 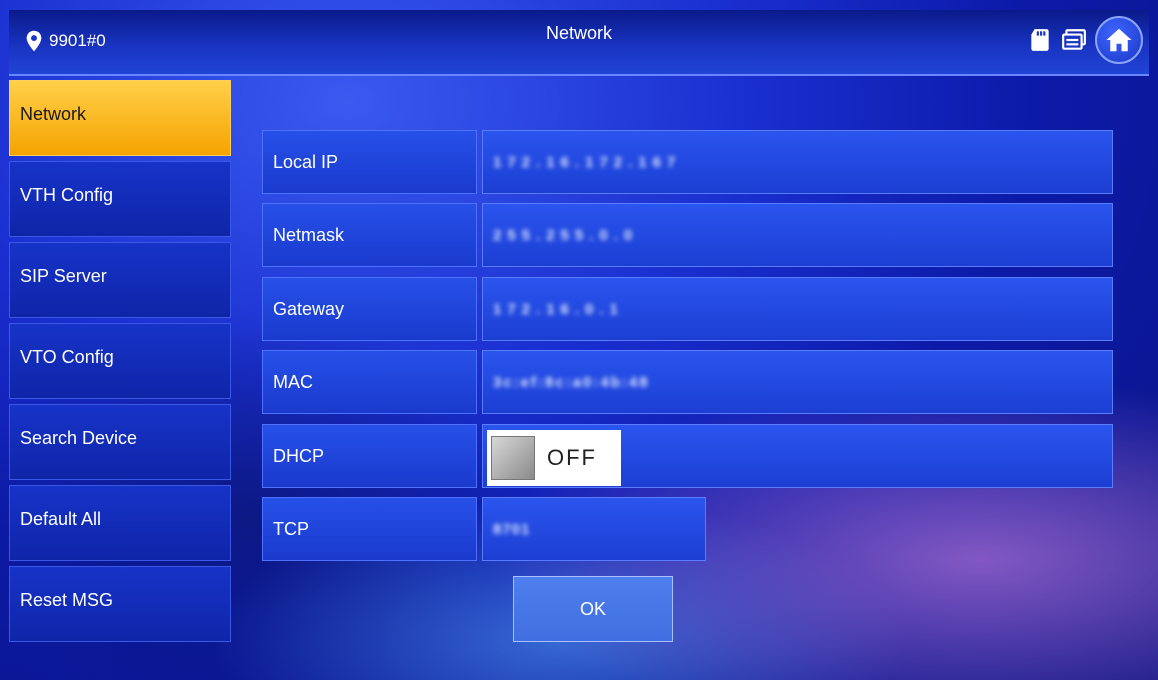 I want to click on dhcp-field: OFF, so click(x=797, y=456).